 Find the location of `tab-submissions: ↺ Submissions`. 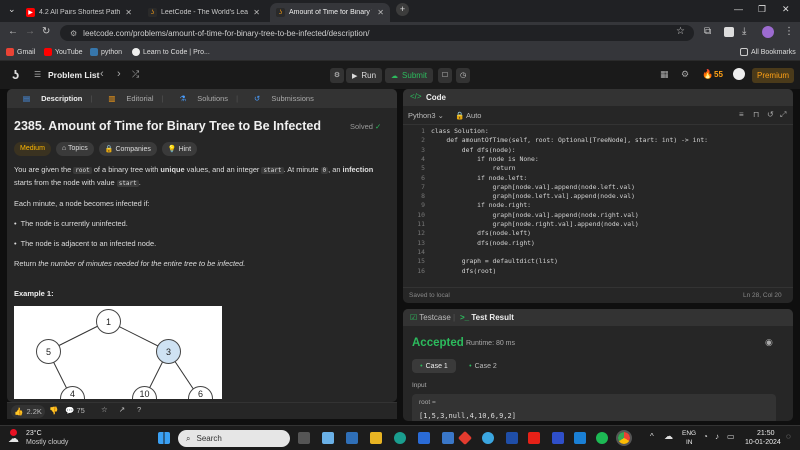

tab-submissions: ↺ Submissions is located at coordinates (280, 98).